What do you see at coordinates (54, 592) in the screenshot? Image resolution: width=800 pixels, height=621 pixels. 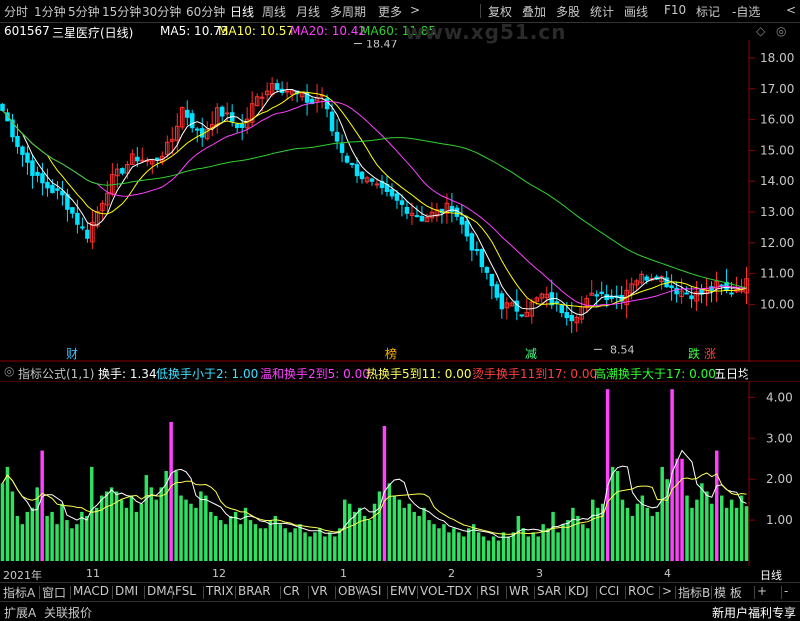 I see `tab-1: 窗口` at bounding box center [54, 592].